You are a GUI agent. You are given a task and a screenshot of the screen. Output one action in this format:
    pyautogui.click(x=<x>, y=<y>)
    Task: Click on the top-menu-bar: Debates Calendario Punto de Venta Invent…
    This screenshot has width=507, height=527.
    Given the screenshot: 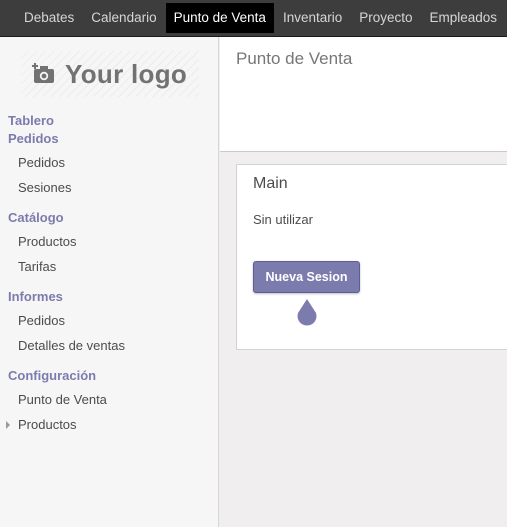 What is the action you would take?
    pyautogui.click(x=253, y=18)
    